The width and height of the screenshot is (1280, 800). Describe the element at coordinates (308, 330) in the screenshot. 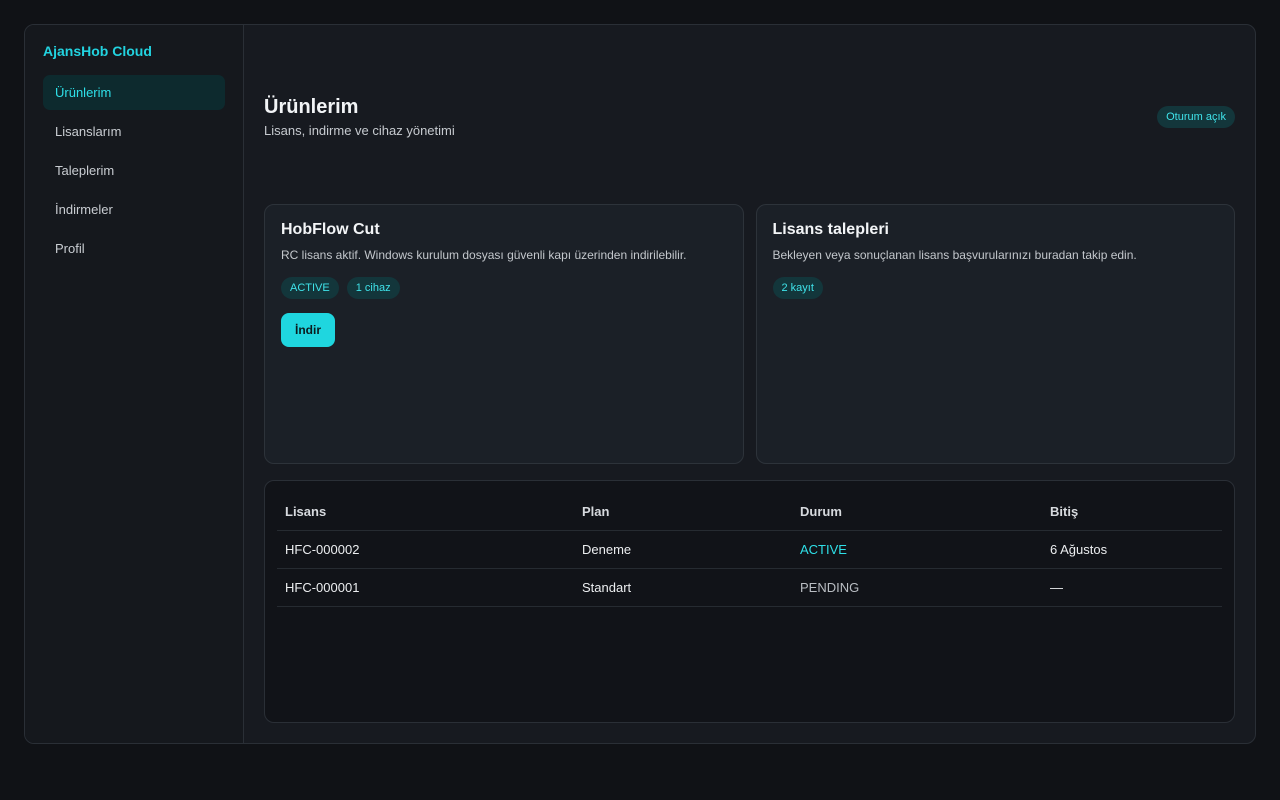

I see `download-button: İndir` at that location.